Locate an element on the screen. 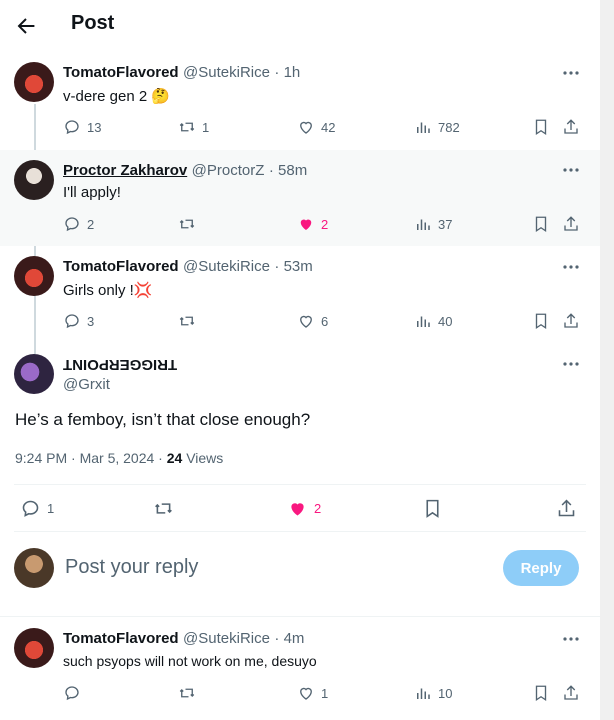 Image resolution: width=614 pixels, height=720 pixels. post-time: · 58m is located at coordinates (288, 170).